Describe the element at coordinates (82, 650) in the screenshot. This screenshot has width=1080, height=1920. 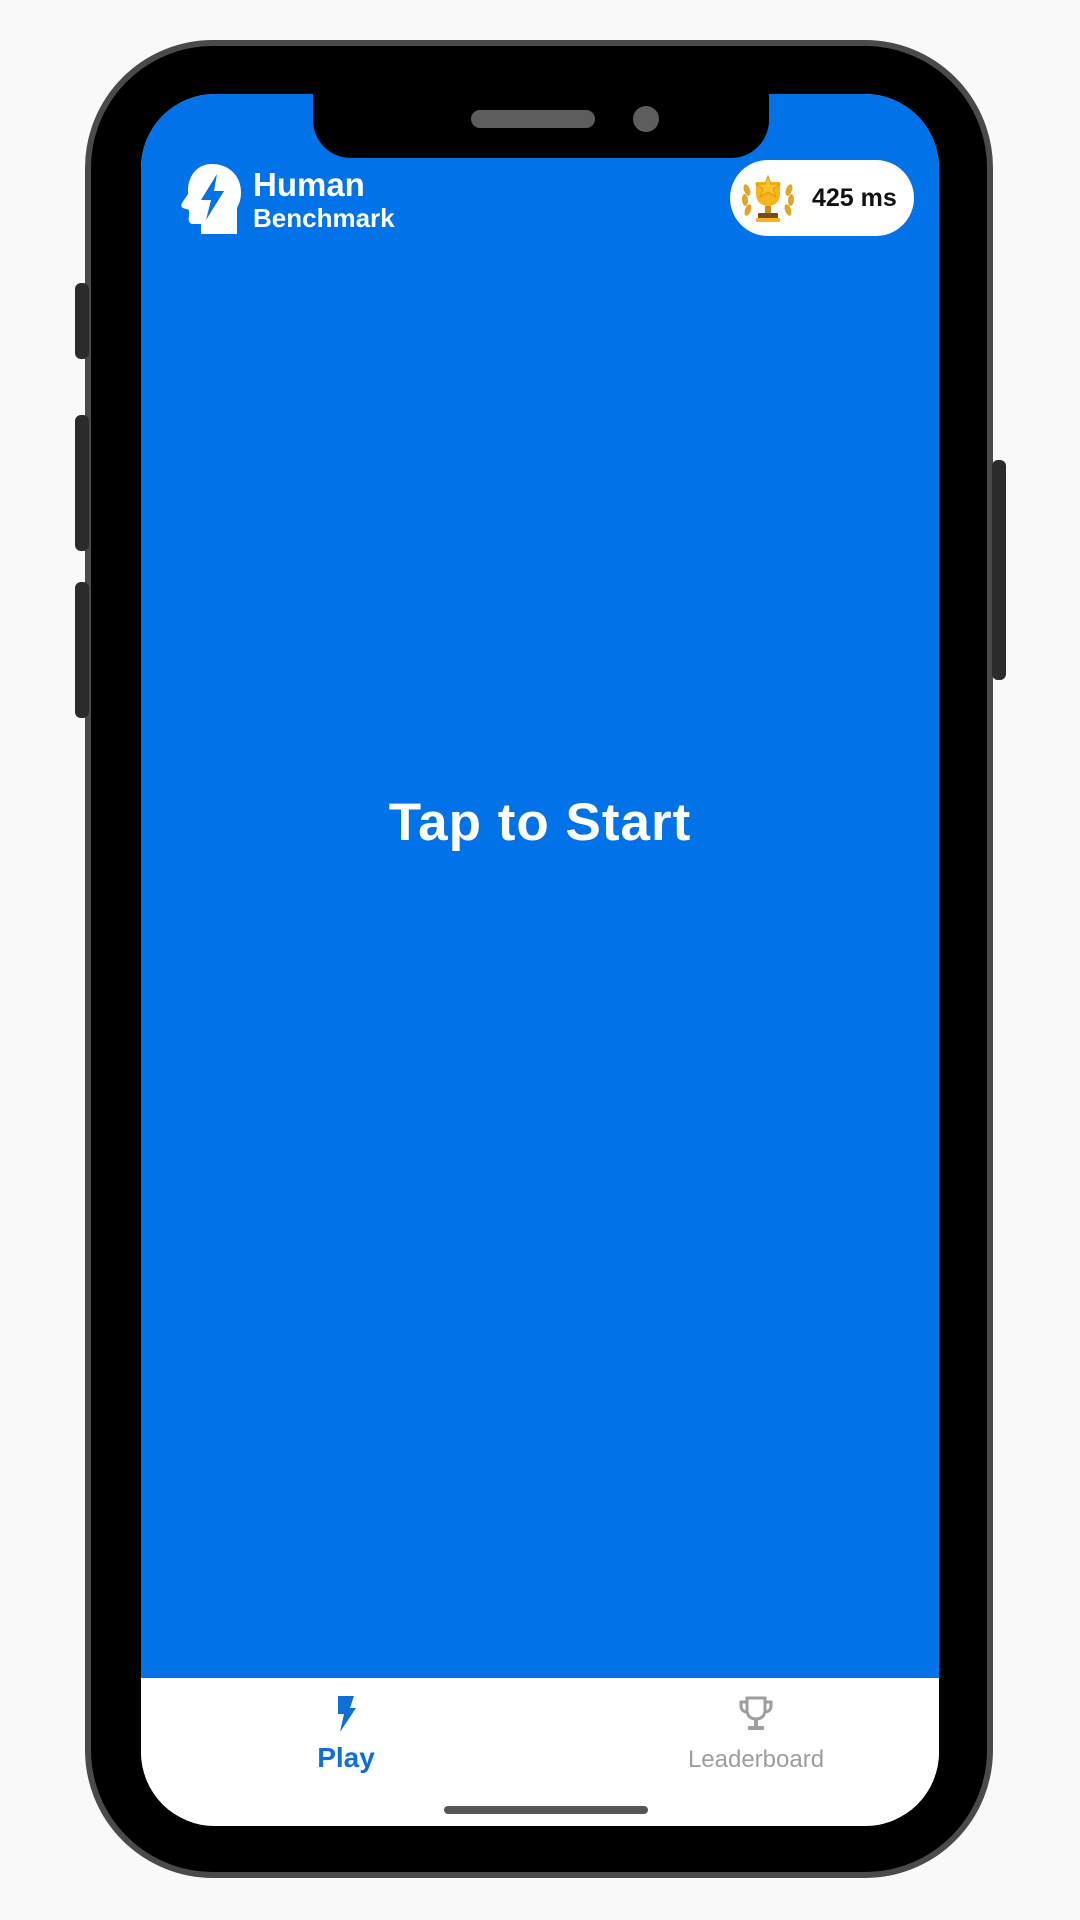
I see `volume-down-button` at that location.